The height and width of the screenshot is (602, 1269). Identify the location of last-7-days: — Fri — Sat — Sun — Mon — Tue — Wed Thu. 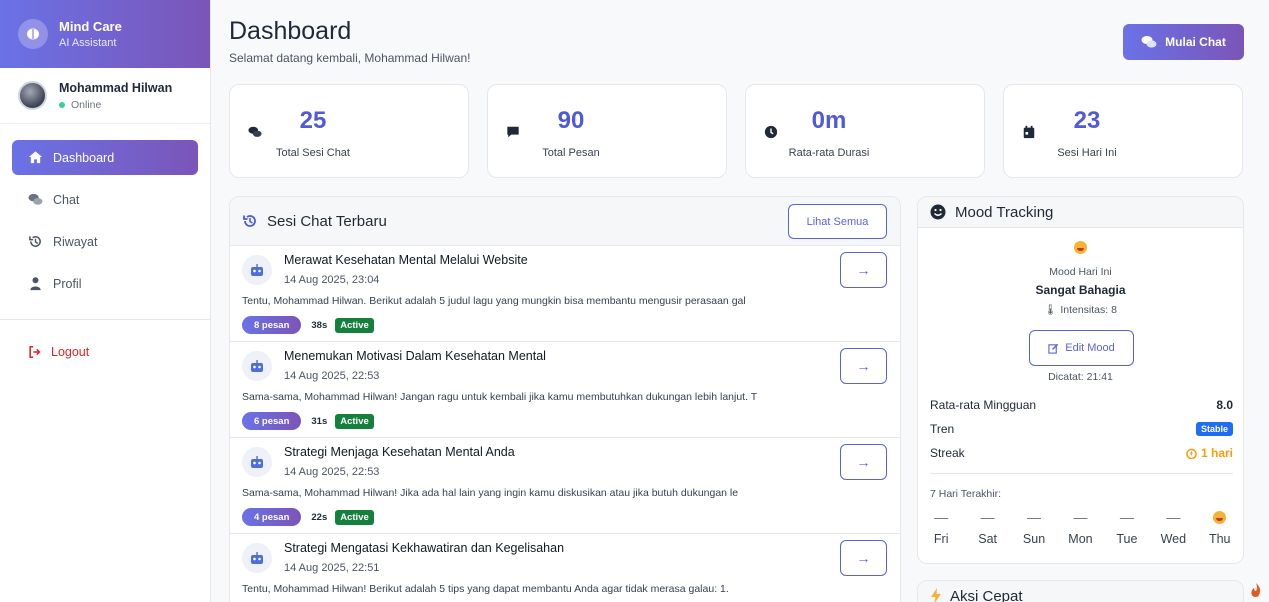
(1080, 526).